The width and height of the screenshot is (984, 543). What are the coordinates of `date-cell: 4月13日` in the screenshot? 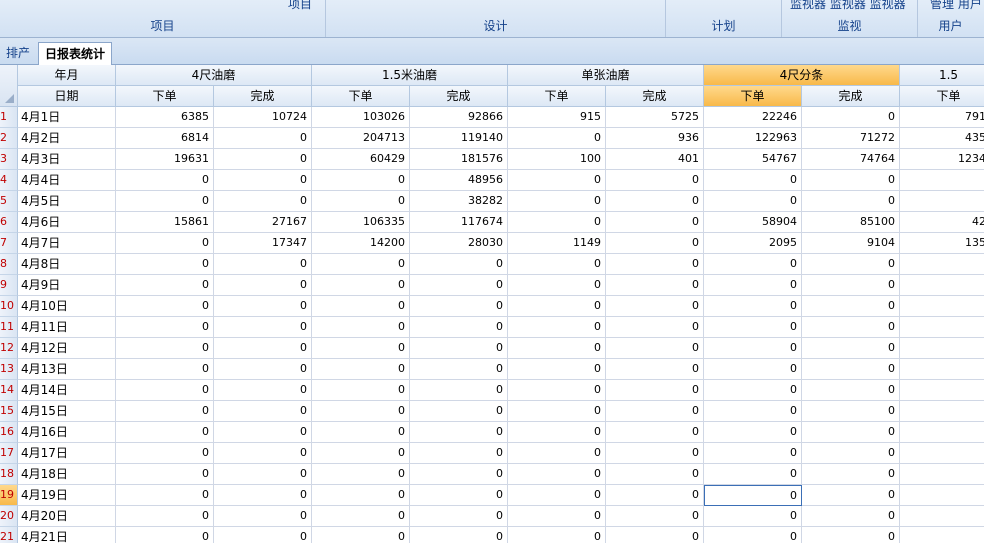 It's located at (67, 369).